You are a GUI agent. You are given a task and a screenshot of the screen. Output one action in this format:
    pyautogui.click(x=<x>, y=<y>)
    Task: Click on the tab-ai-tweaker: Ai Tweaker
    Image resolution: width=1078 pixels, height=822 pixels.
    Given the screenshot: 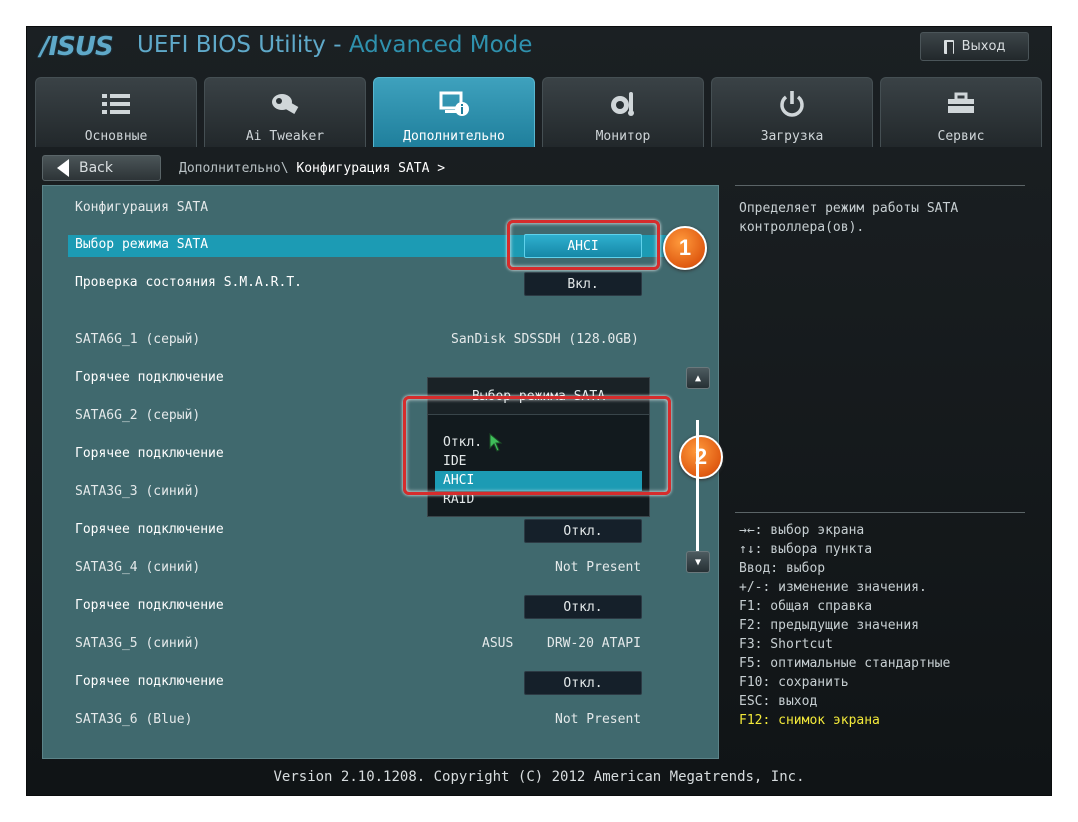 What is the action you would take?
    pyautogui.click(x=285, y=112)
    